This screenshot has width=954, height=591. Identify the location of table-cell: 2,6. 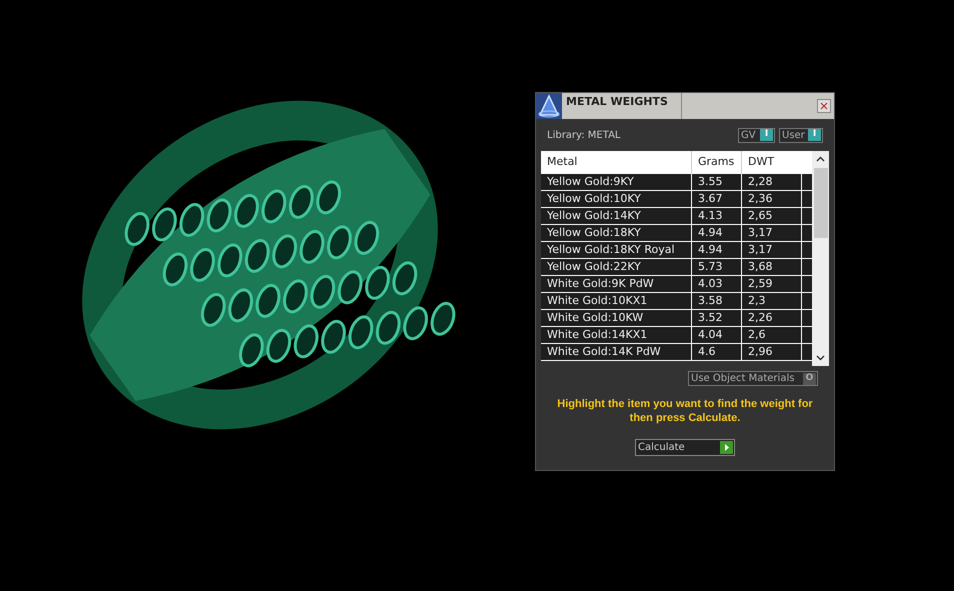
(771, 335).